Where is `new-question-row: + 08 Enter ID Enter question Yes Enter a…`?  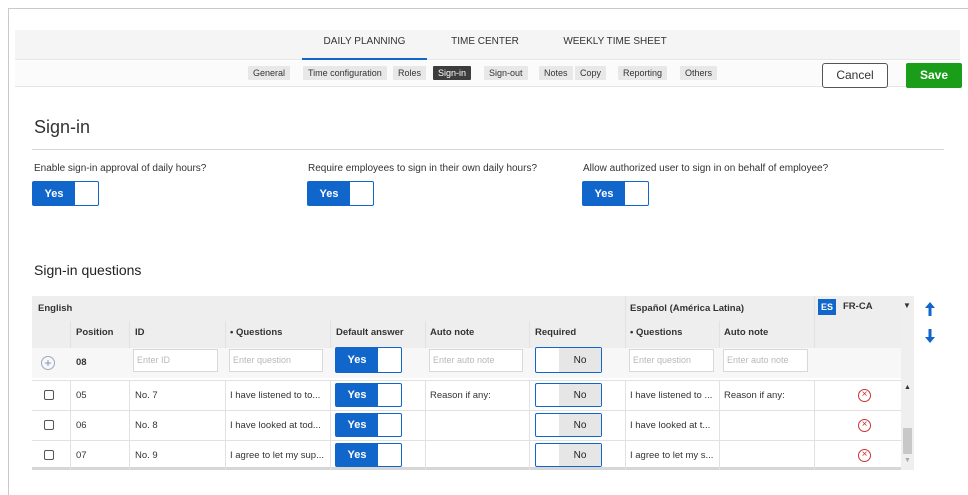
new-question-row: + 08 Enter ID Enter question Yes Enter a… is located at coordinates (473, 362).